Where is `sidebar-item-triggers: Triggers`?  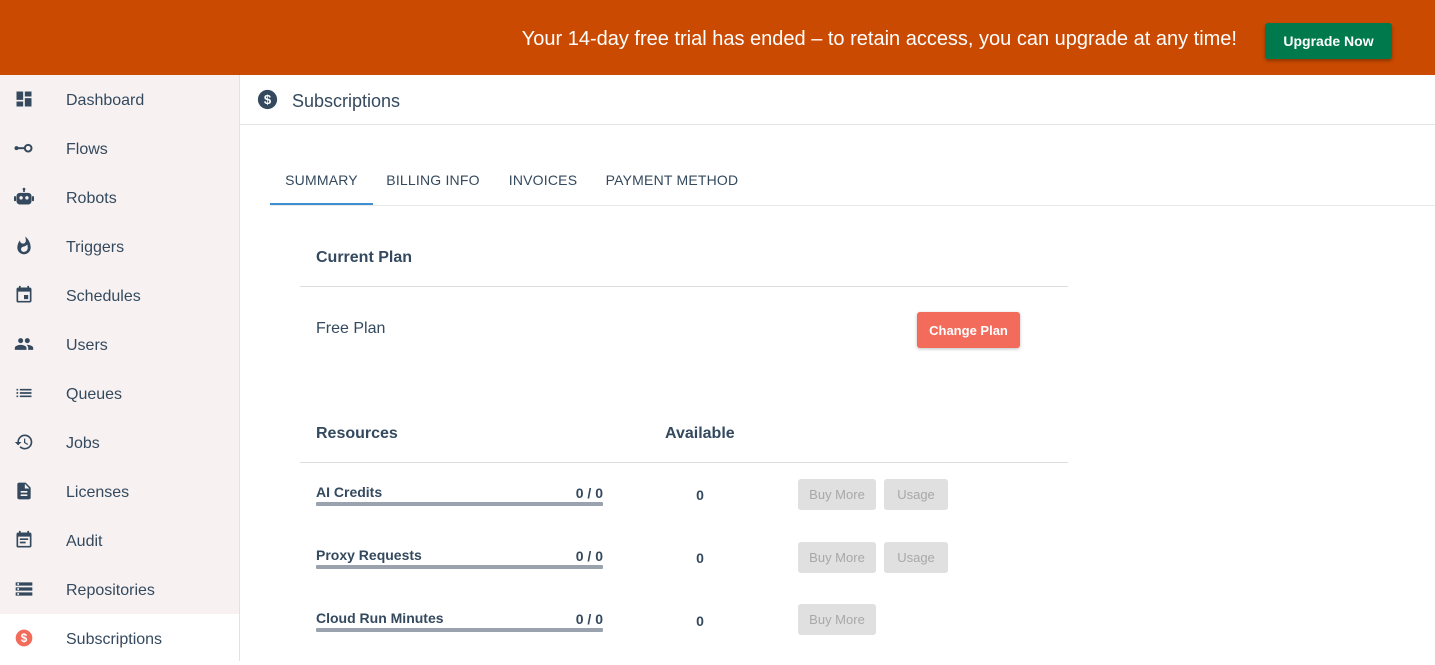
sidebar-item-triggers: Triggers is located at coordinates (119, 246).